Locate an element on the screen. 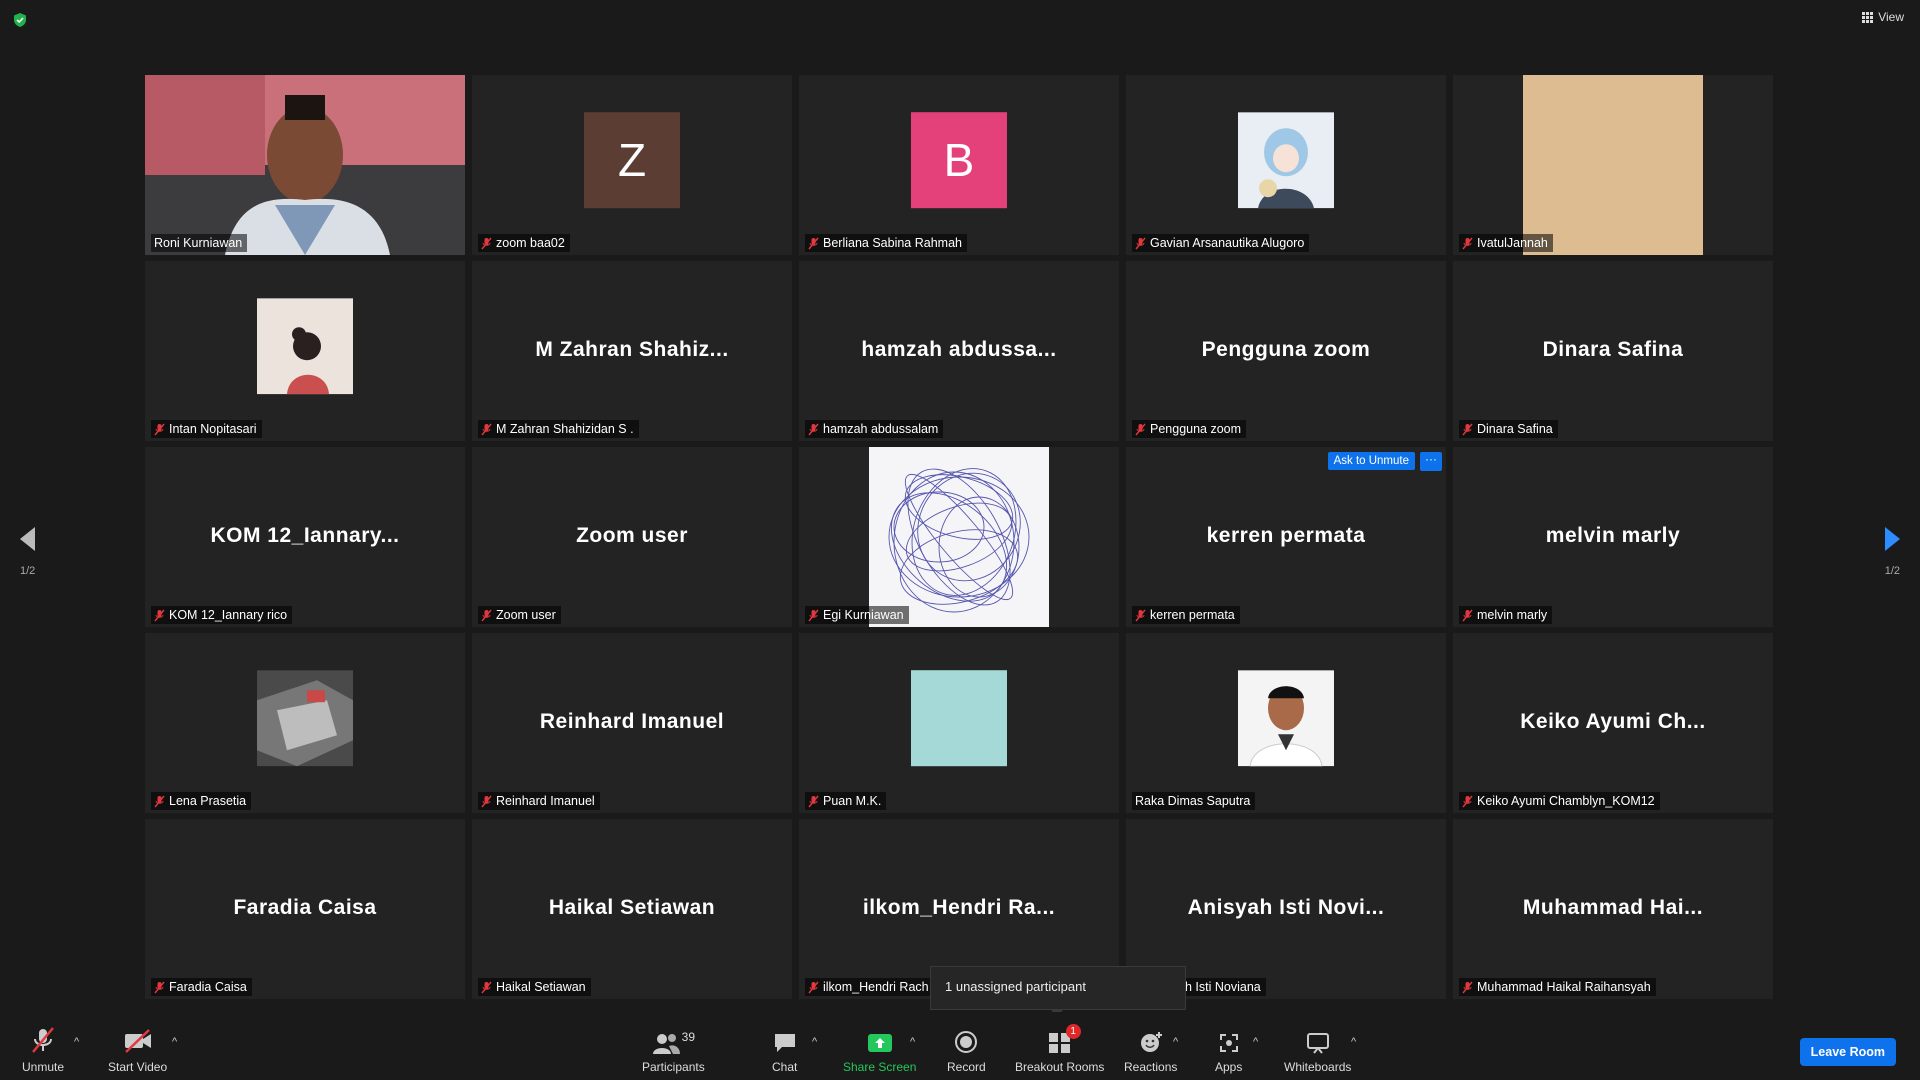 The image size is (1920, 1080). participants-icon is located at coordinates (666, 1044).